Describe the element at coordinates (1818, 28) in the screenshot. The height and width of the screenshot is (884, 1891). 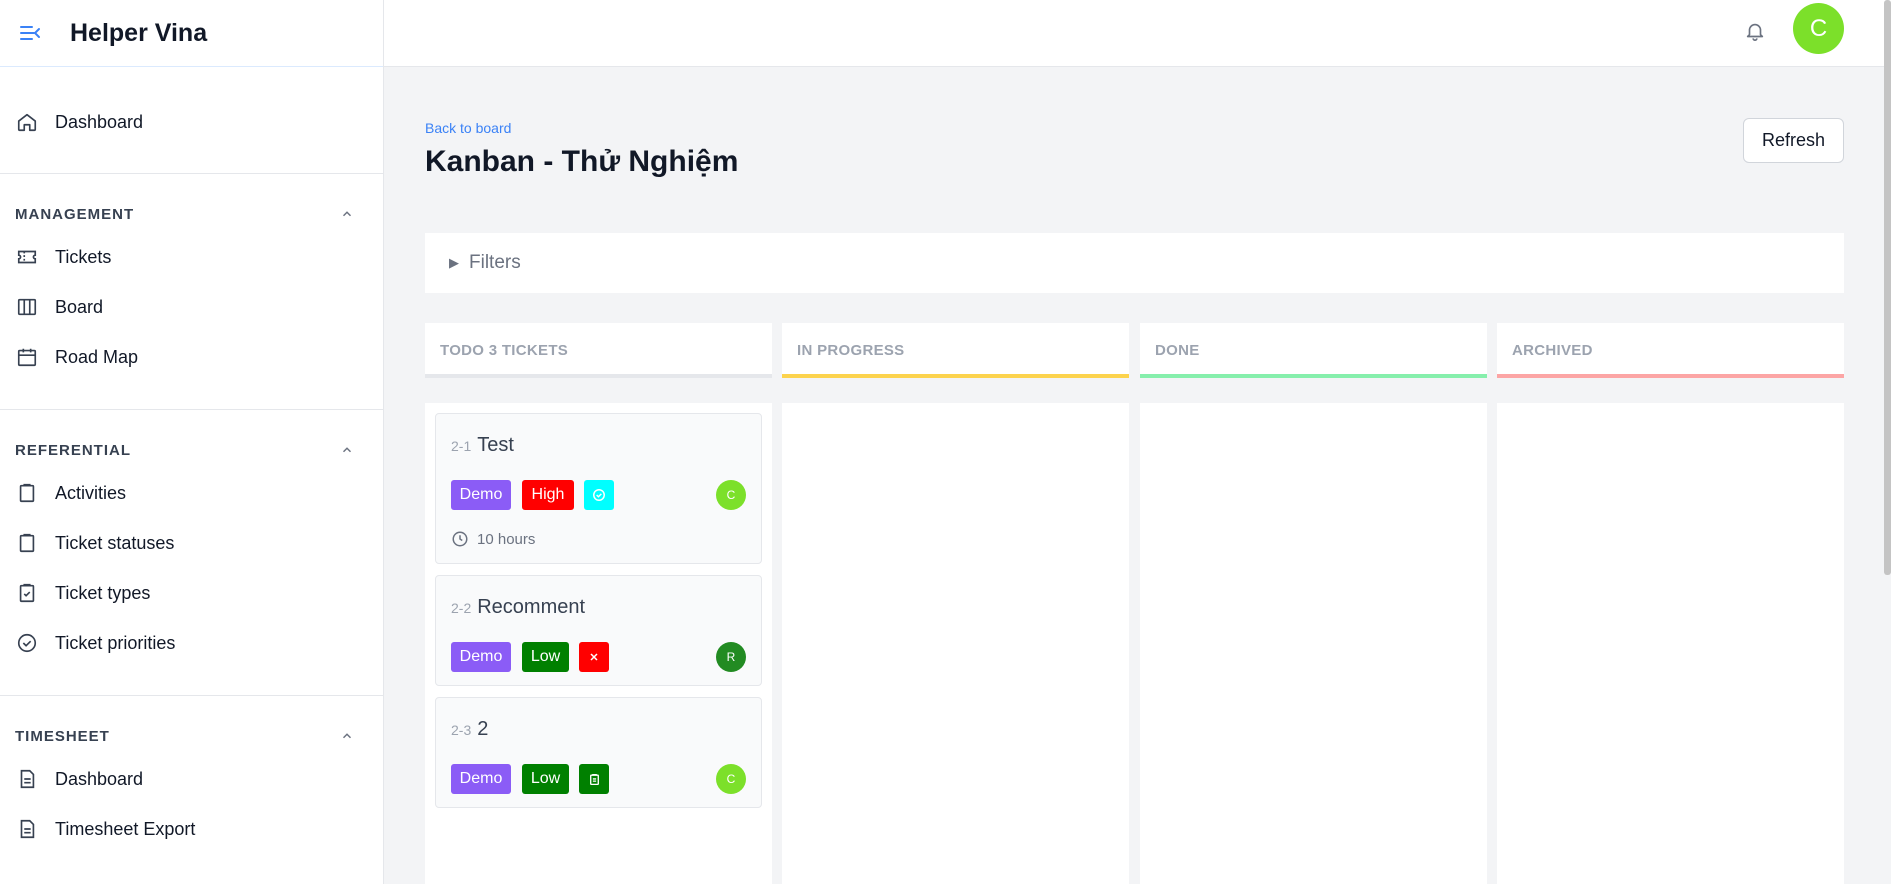
I see `user-avatar: C` at that location.